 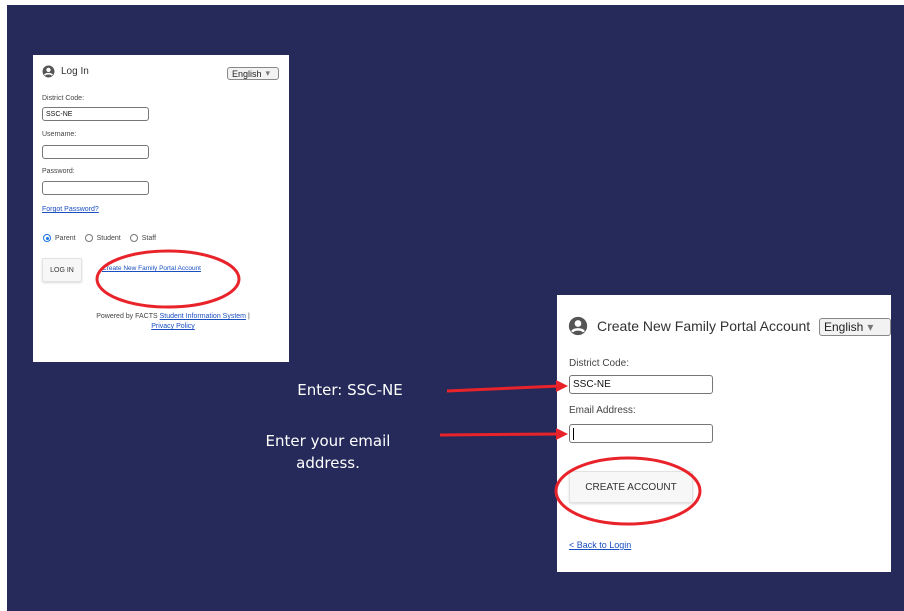 I want to click on login-district-label: District Code:, so click(x=63, y=98).